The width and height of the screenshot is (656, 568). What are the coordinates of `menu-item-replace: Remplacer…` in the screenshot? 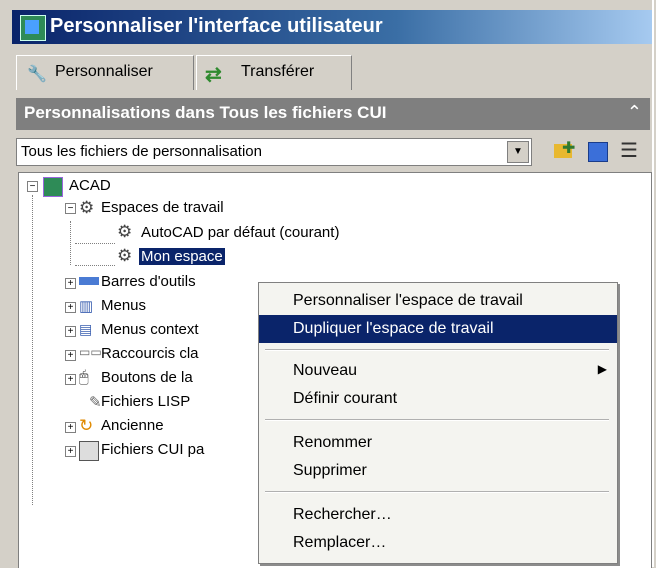 It's located at (438, 543).